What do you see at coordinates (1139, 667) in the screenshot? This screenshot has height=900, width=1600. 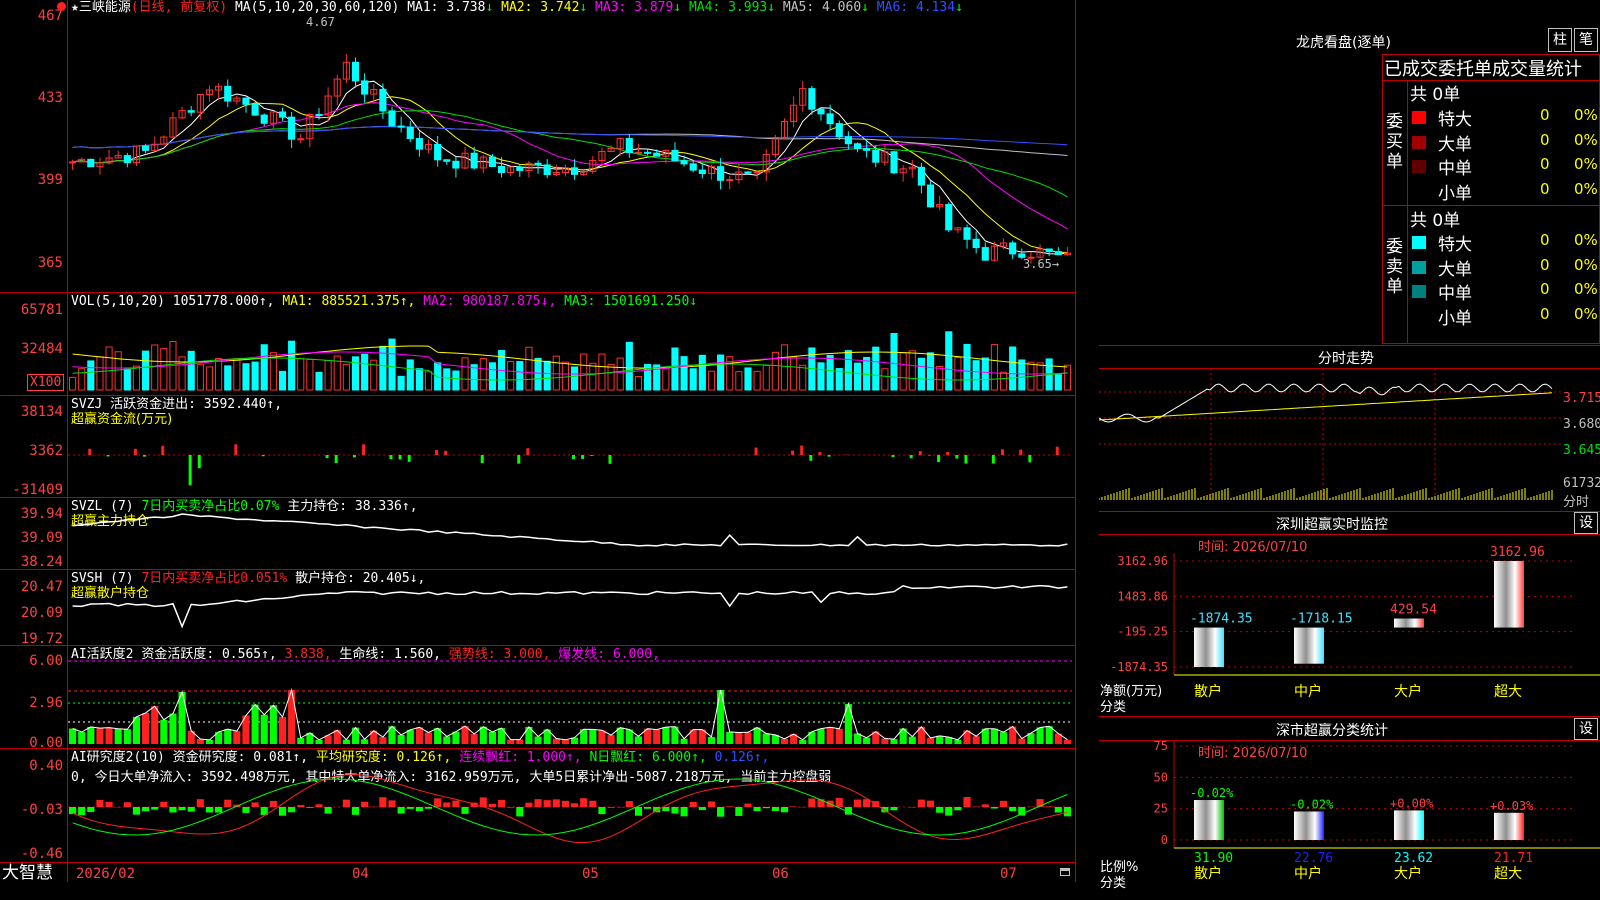 I see `bar-axis-label: -1874.35` at bounding box center [1139, 667].